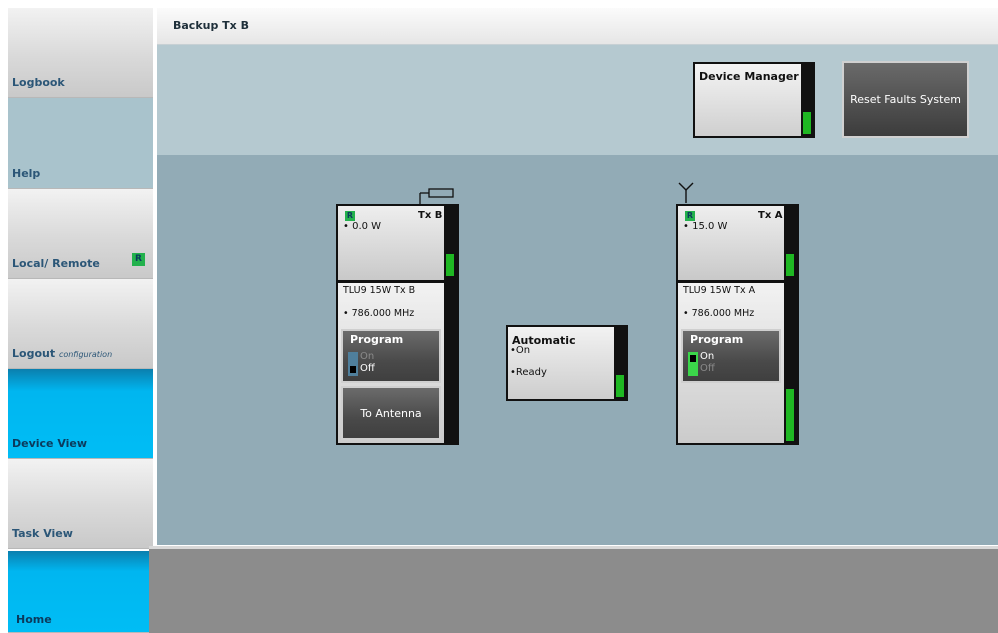 The image size is (998, 633). I want to click on tx-b-remote-badge: R, so click(350, 216).